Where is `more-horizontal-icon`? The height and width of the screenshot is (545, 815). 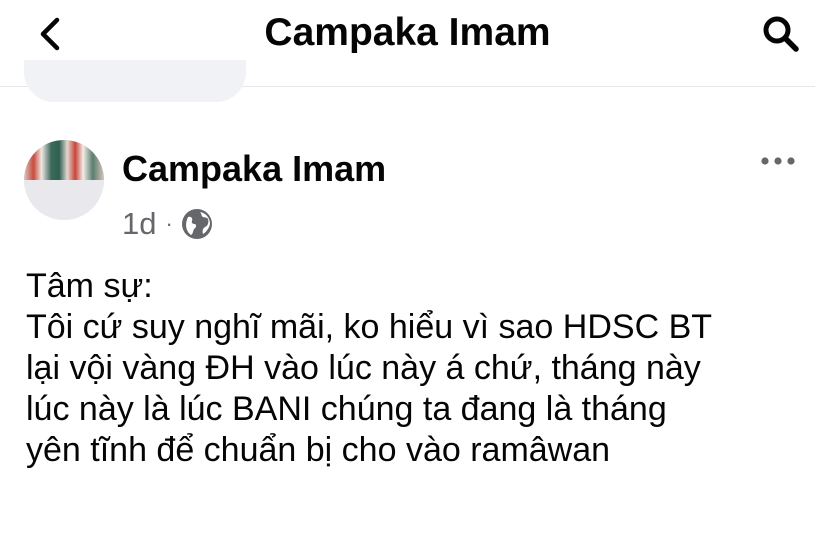
more-horizontal-icon is located at coordinates (778, 161).